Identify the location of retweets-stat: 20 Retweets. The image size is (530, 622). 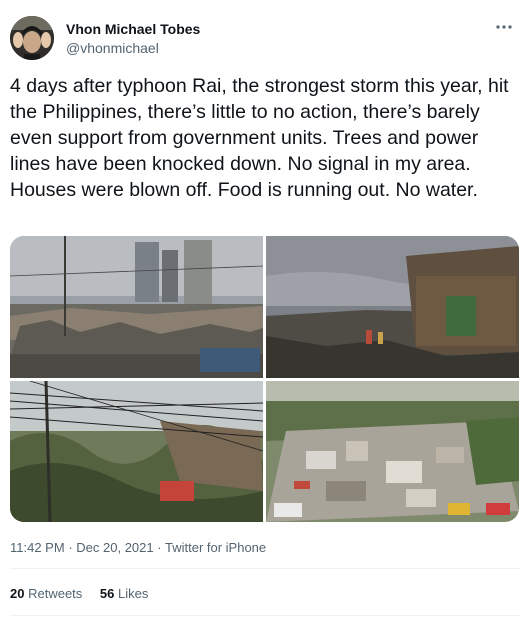
(46, 594).